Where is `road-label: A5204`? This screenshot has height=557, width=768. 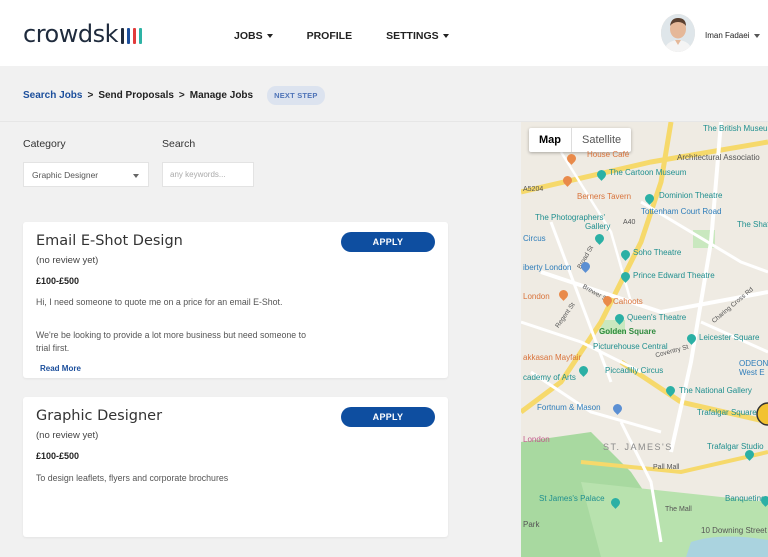
road-label: A5204 is located at coordinates (533, 189).